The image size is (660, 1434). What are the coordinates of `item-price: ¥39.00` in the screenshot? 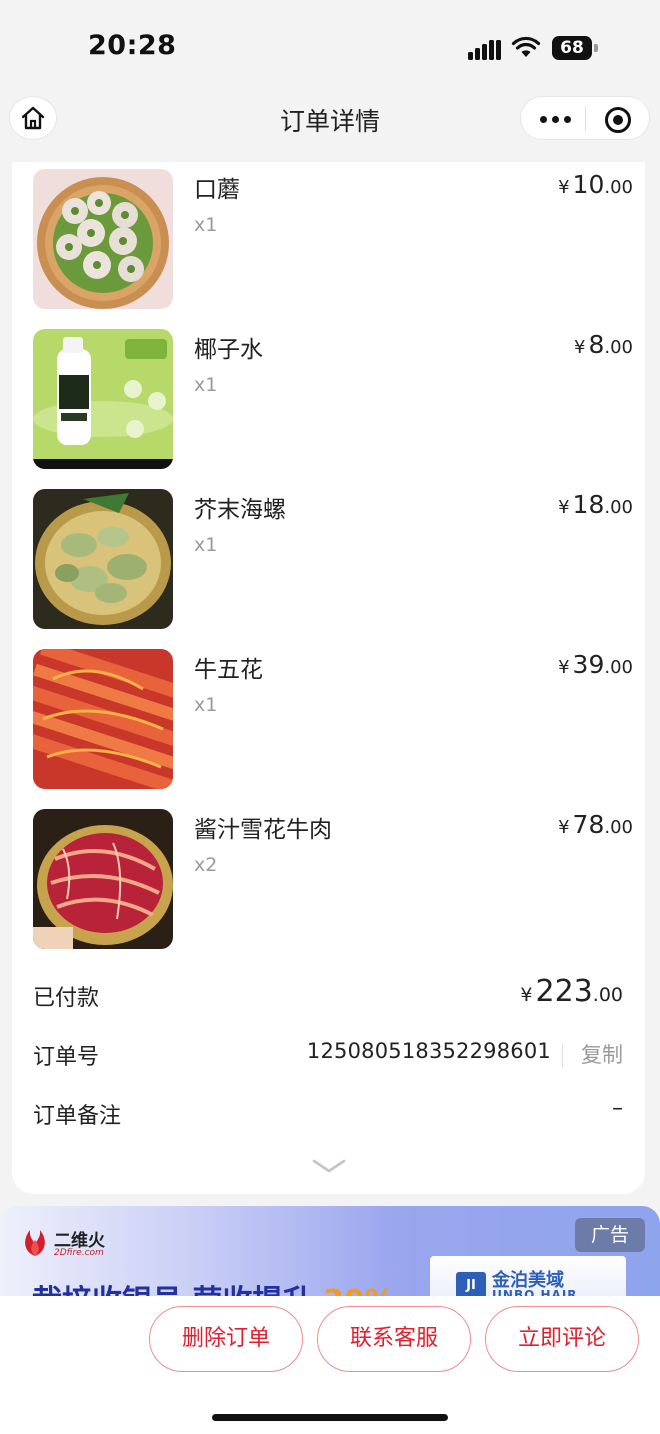 It's located at (595, 664).